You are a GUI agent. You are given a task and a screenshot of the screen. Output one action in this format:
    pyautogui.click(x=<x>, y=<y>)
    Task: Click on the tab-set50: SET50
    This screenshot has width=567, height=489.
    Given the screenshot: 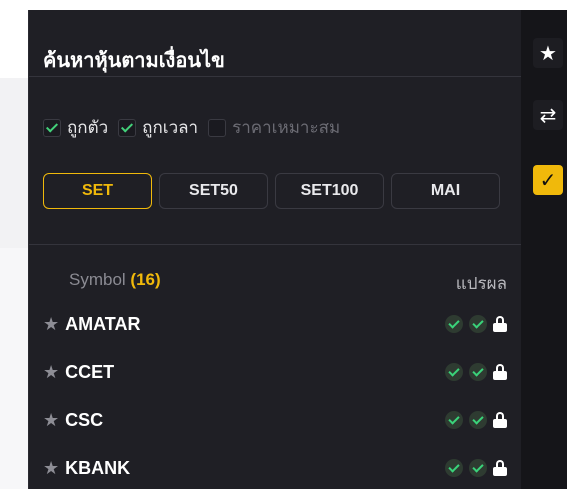 What is the action you would take?
    pyautogui.click(x=213, y=191)
    